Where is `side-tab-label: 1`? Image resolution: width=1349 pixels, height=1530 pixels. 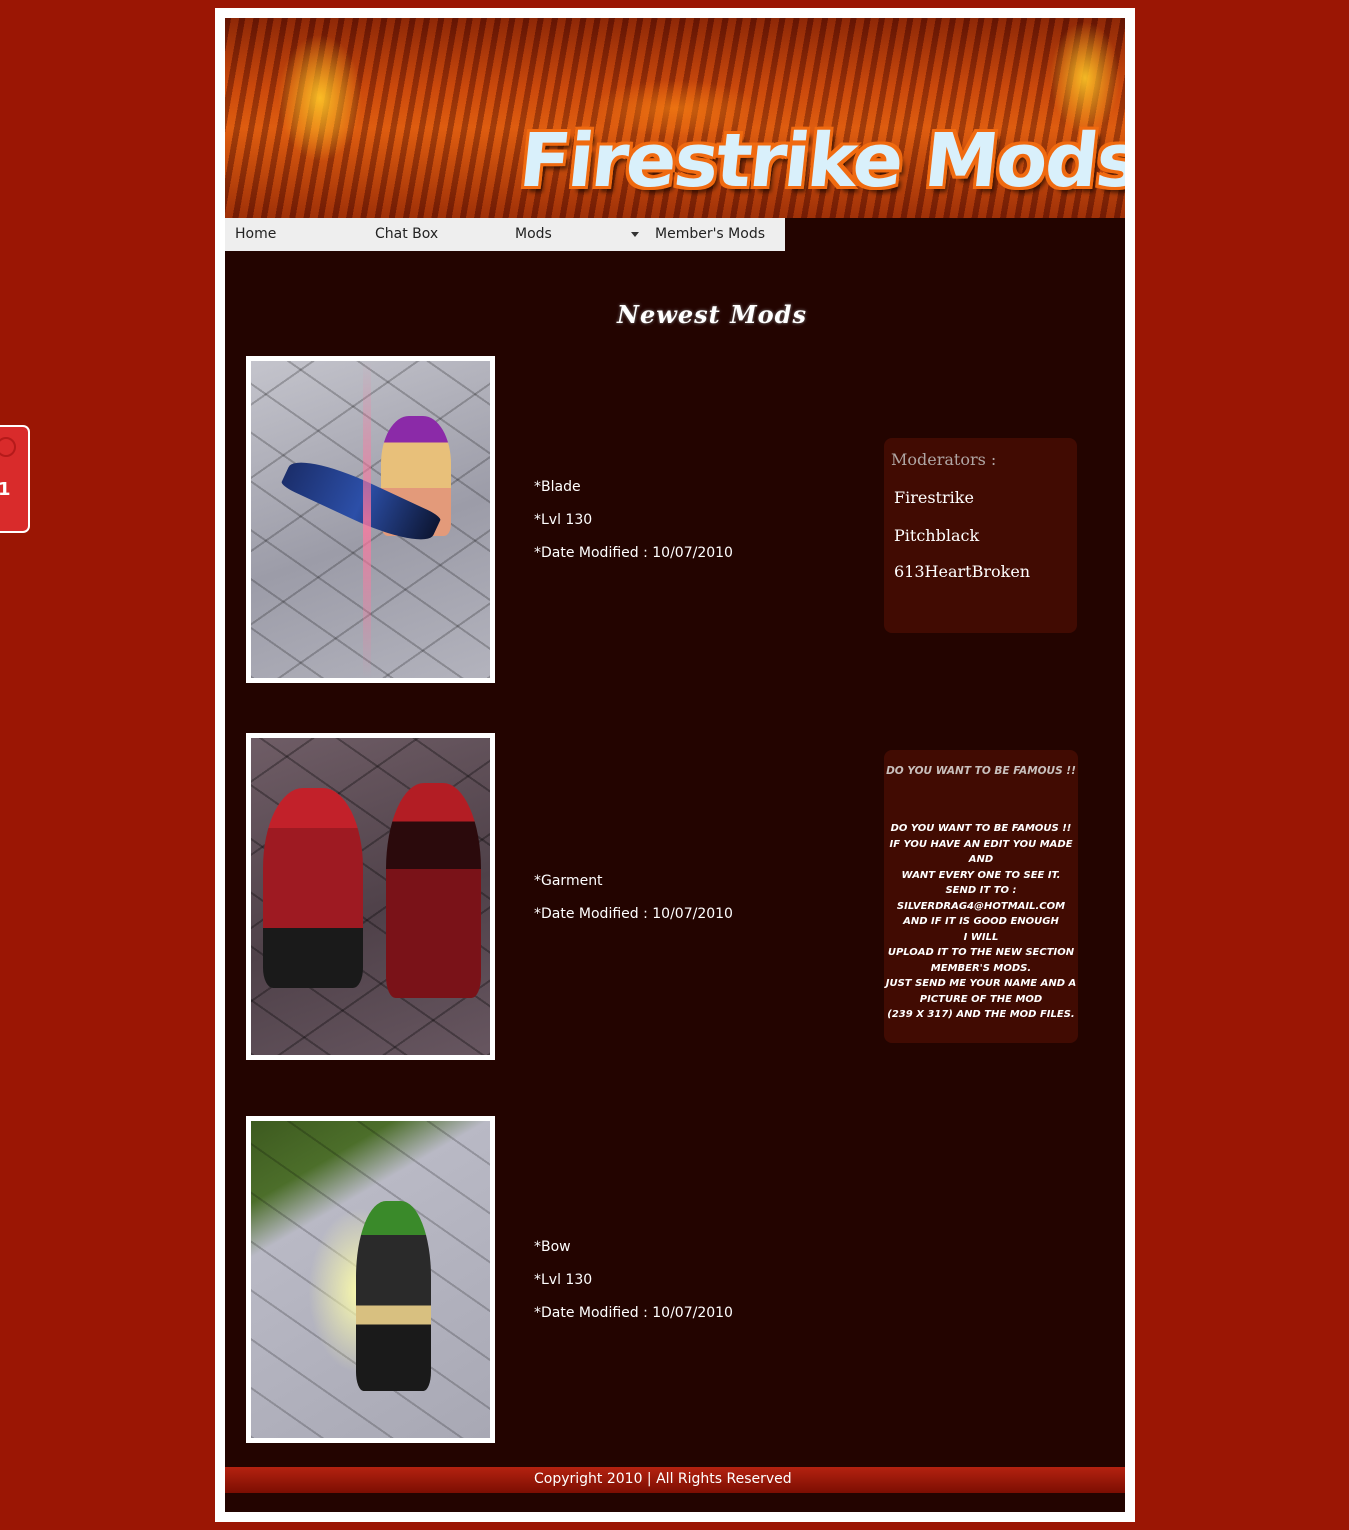 side-tab-label: 1 is located at coordinates (5, 489).